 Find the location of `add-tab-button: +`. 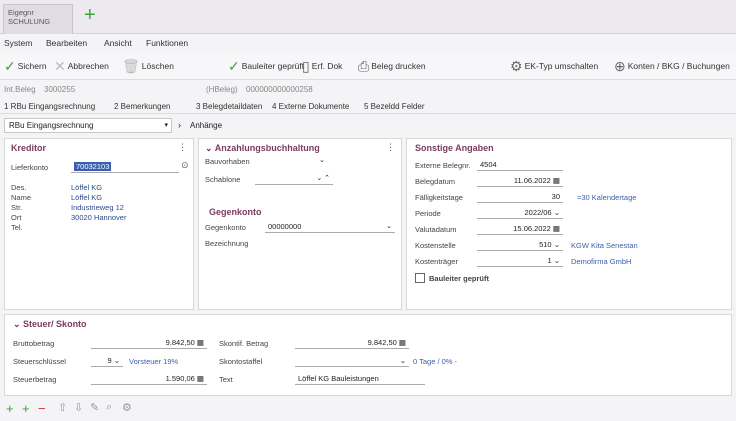

add-tab-button: + is located at coordinates (90, 15).